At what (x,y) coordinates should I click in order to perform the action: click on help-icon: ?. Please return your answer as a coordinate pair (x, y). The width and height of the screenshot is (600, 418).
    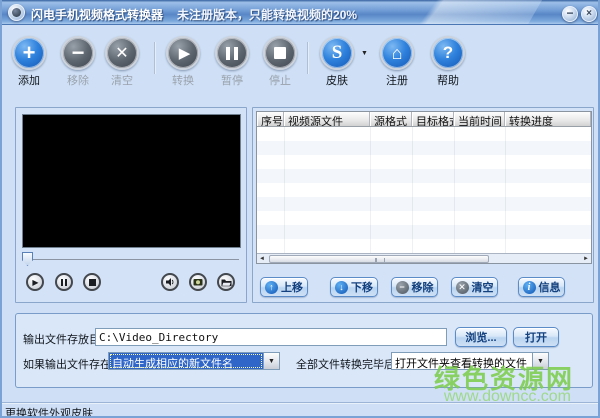
    Looking at the image, I should click on (448, 53).